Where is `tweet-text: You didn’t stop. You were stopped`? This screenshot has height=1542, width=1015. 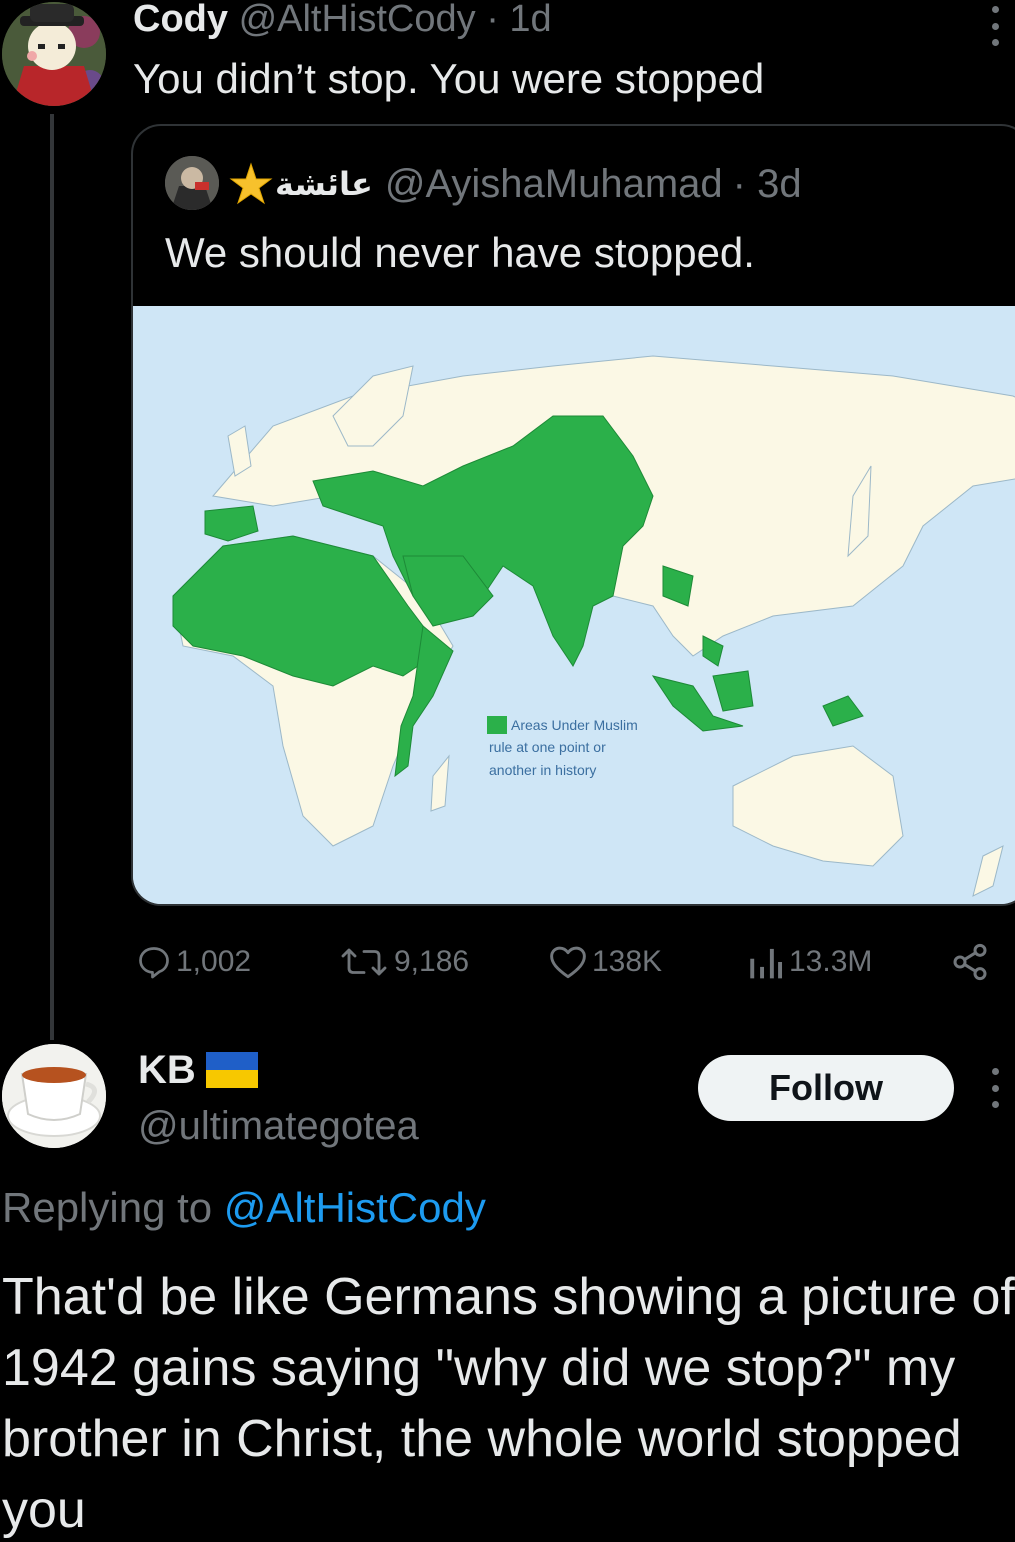 tweet-text: You didn’t stop. You were stopped is located at coordinates (449, 78).